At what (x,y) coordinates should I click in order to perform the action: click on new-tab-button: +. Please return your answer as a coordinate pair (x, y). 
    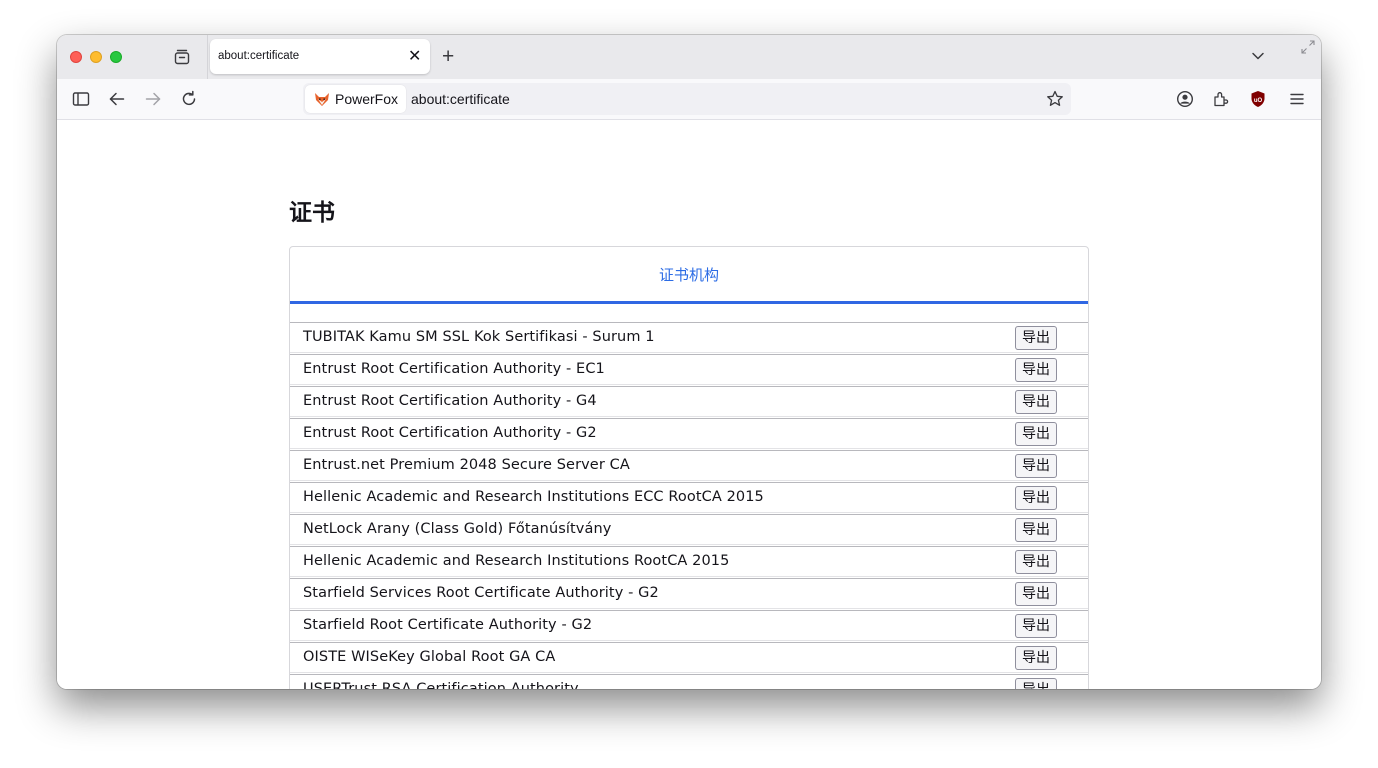
    Looking at the image, I should click on (448, 57).